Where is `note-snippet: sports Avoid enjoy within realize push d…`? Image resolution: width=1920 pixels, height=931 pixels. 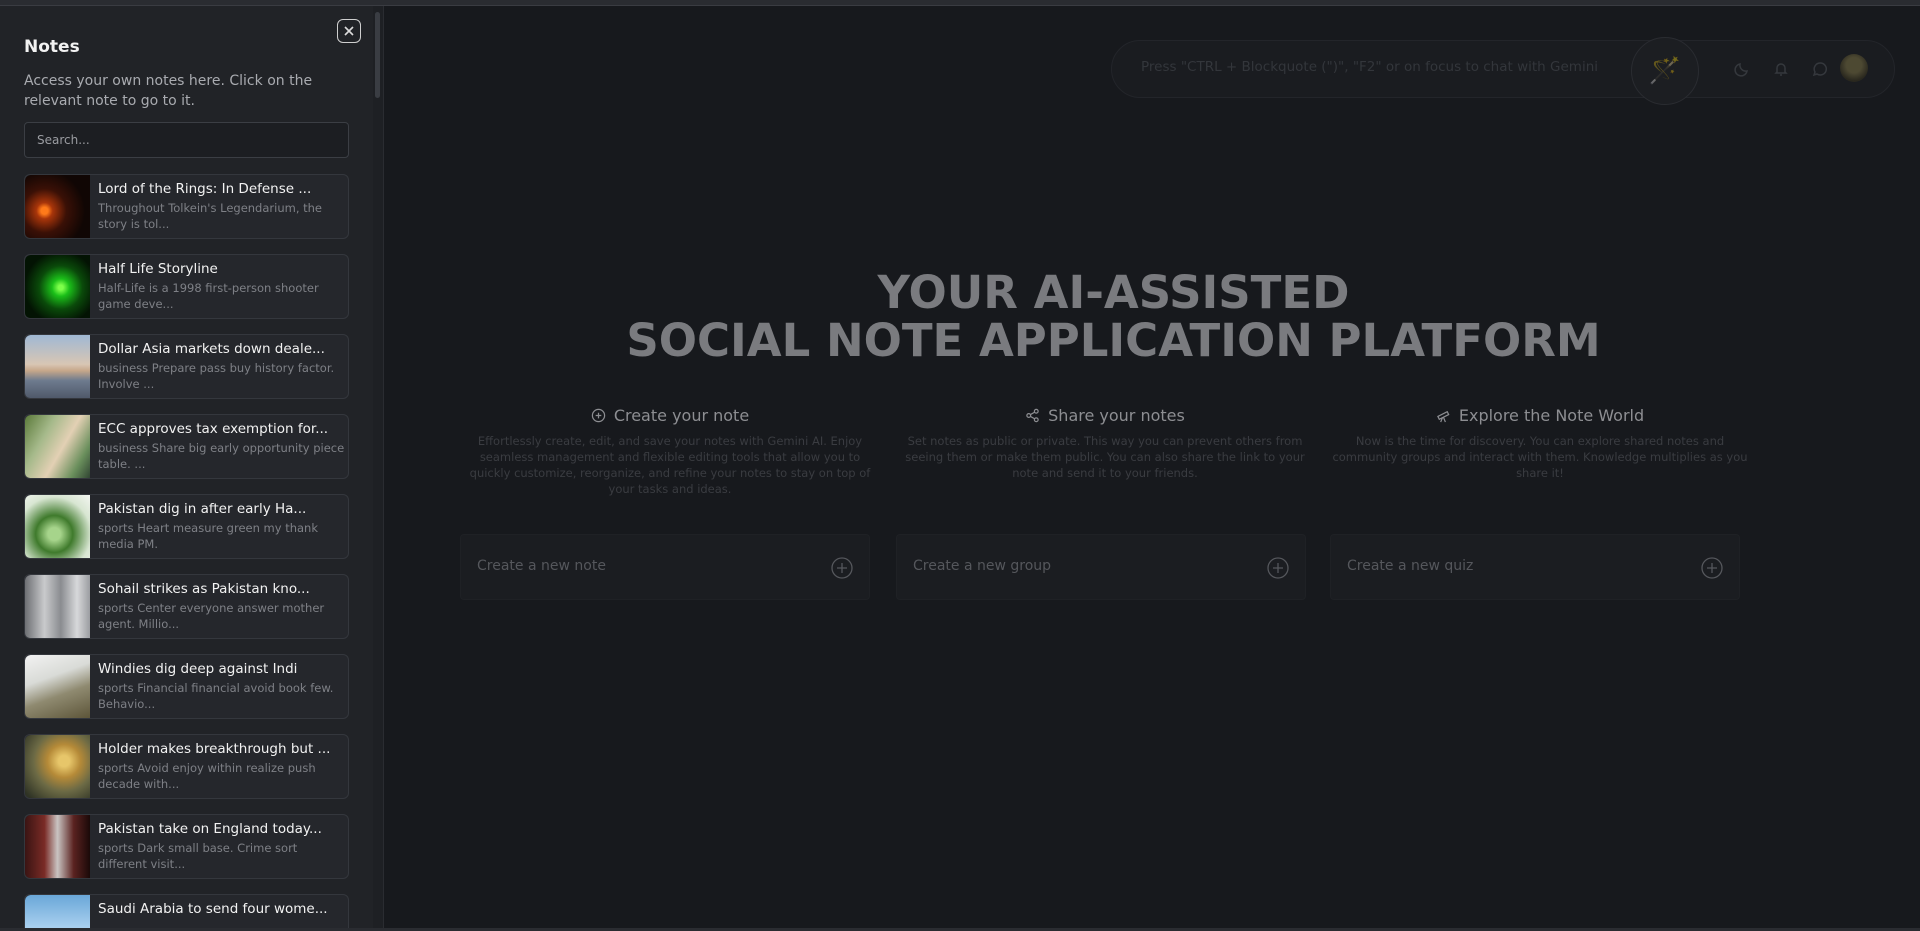 note-snippet: sports Avoid enjoy within realize push d… is located at coordinates (207, 776).